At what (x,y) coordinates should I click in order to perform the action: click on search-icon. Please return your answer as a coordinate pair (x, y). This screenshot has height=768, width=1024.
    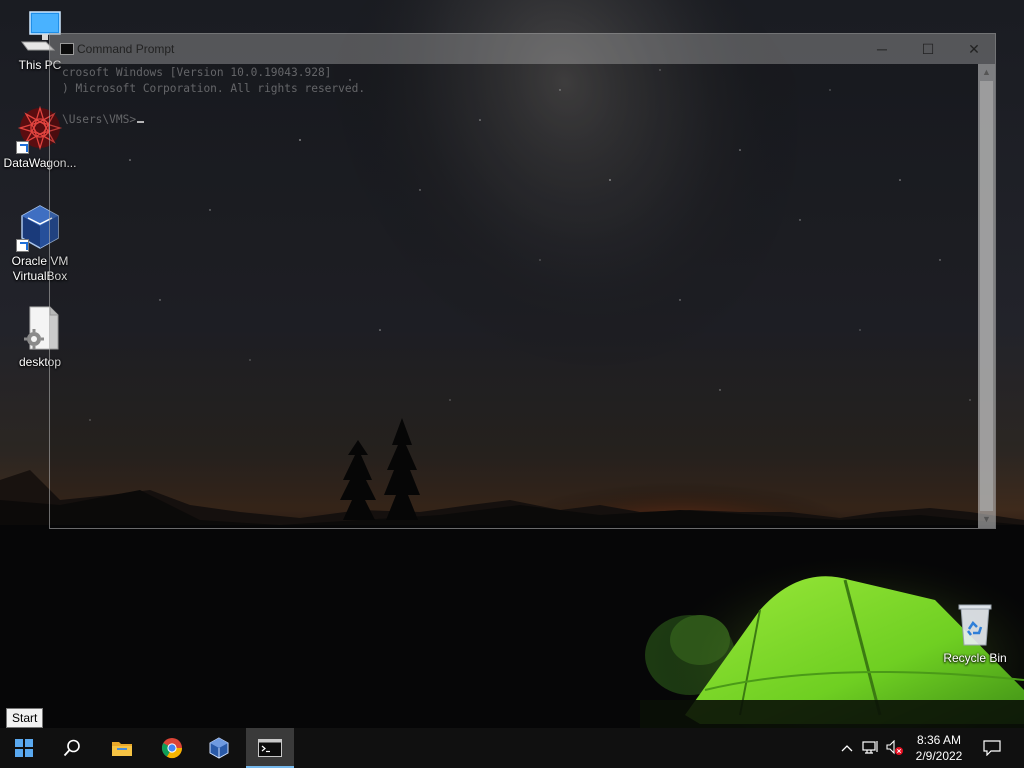
    Looking at the image, I should click on (71, 748).